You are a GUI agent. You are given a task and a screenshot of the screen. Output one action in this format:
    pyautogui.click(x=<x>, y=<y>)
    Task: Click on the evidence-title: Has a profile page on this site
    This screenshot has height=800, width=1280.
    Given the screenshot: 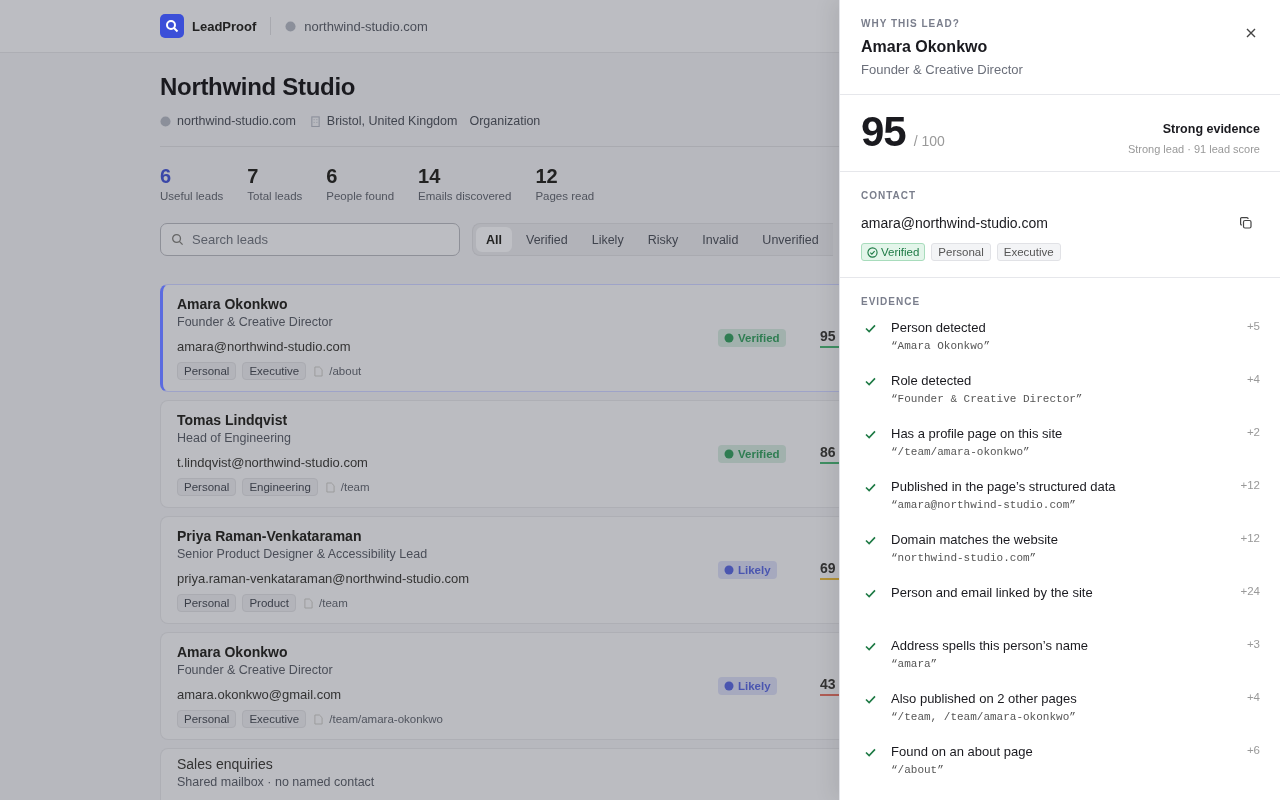 What is the action you would take?
    pyautogui.click(x=977, y=434)
    